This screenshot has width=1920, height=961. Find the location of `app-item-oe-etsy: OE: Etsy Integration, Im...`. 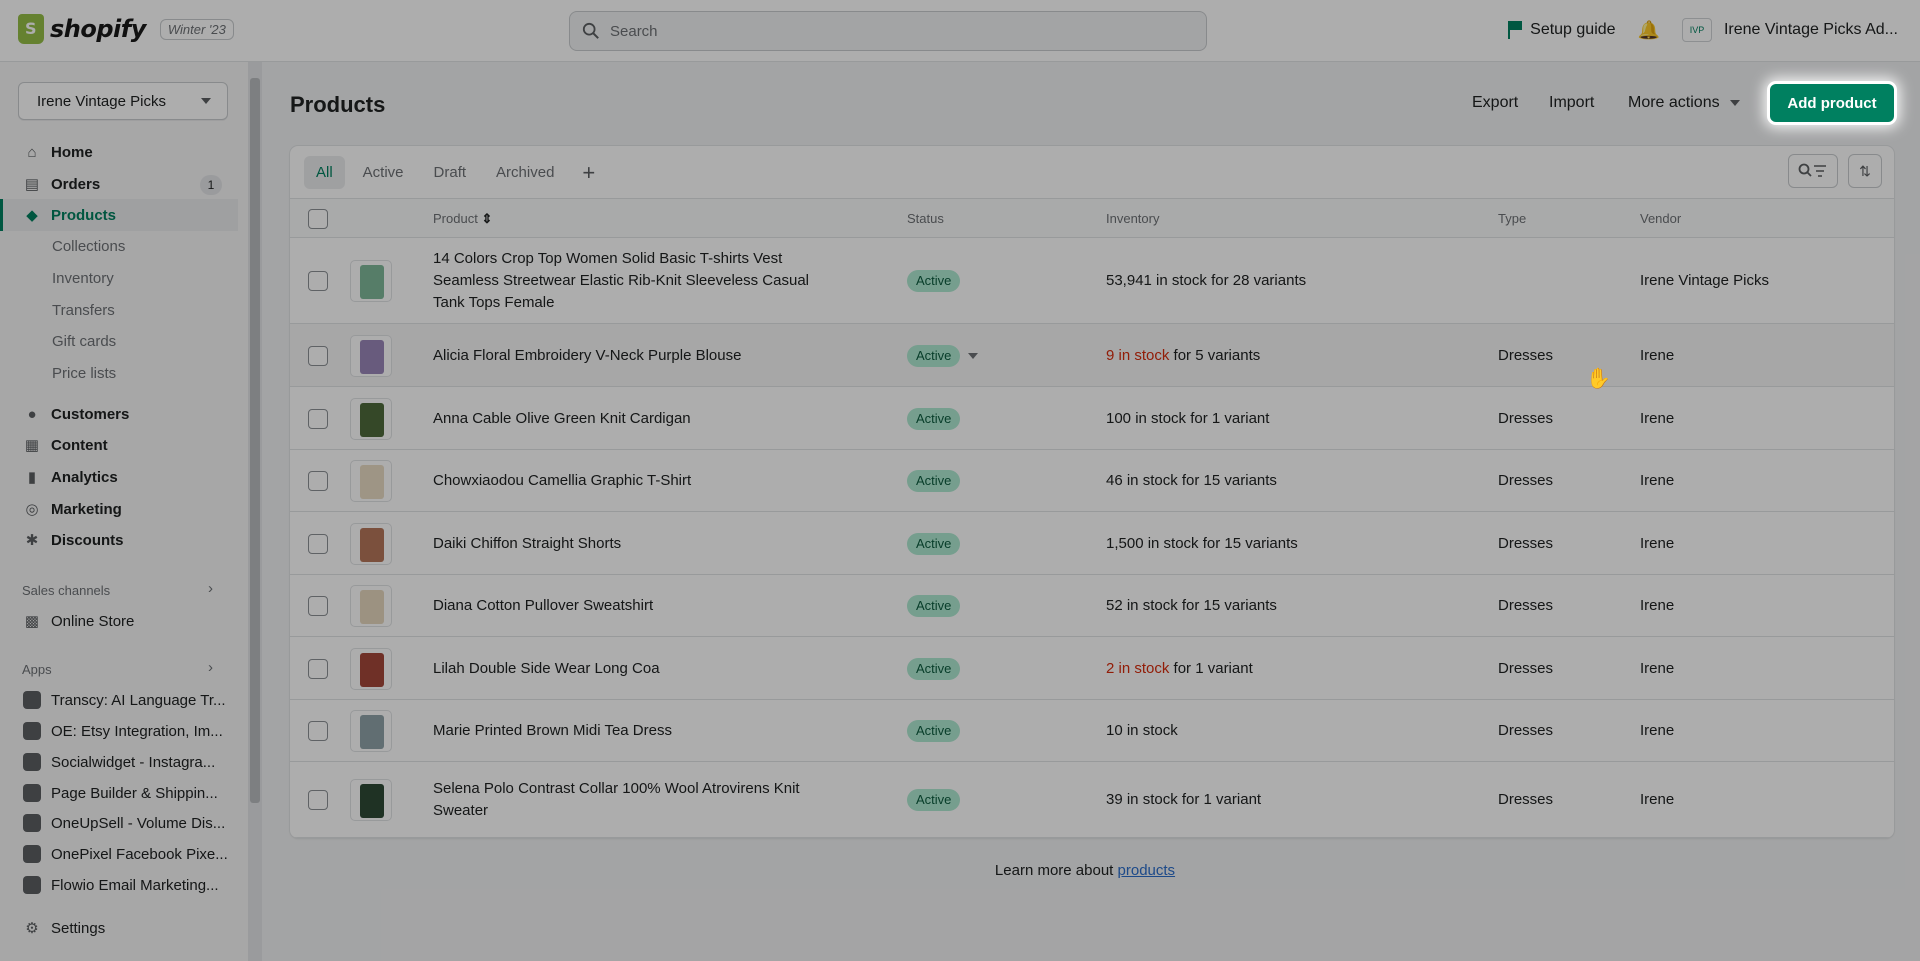

app-item-oe-etsy: OE: Etsy Integration, Im... is located at coordinates (130, 731).